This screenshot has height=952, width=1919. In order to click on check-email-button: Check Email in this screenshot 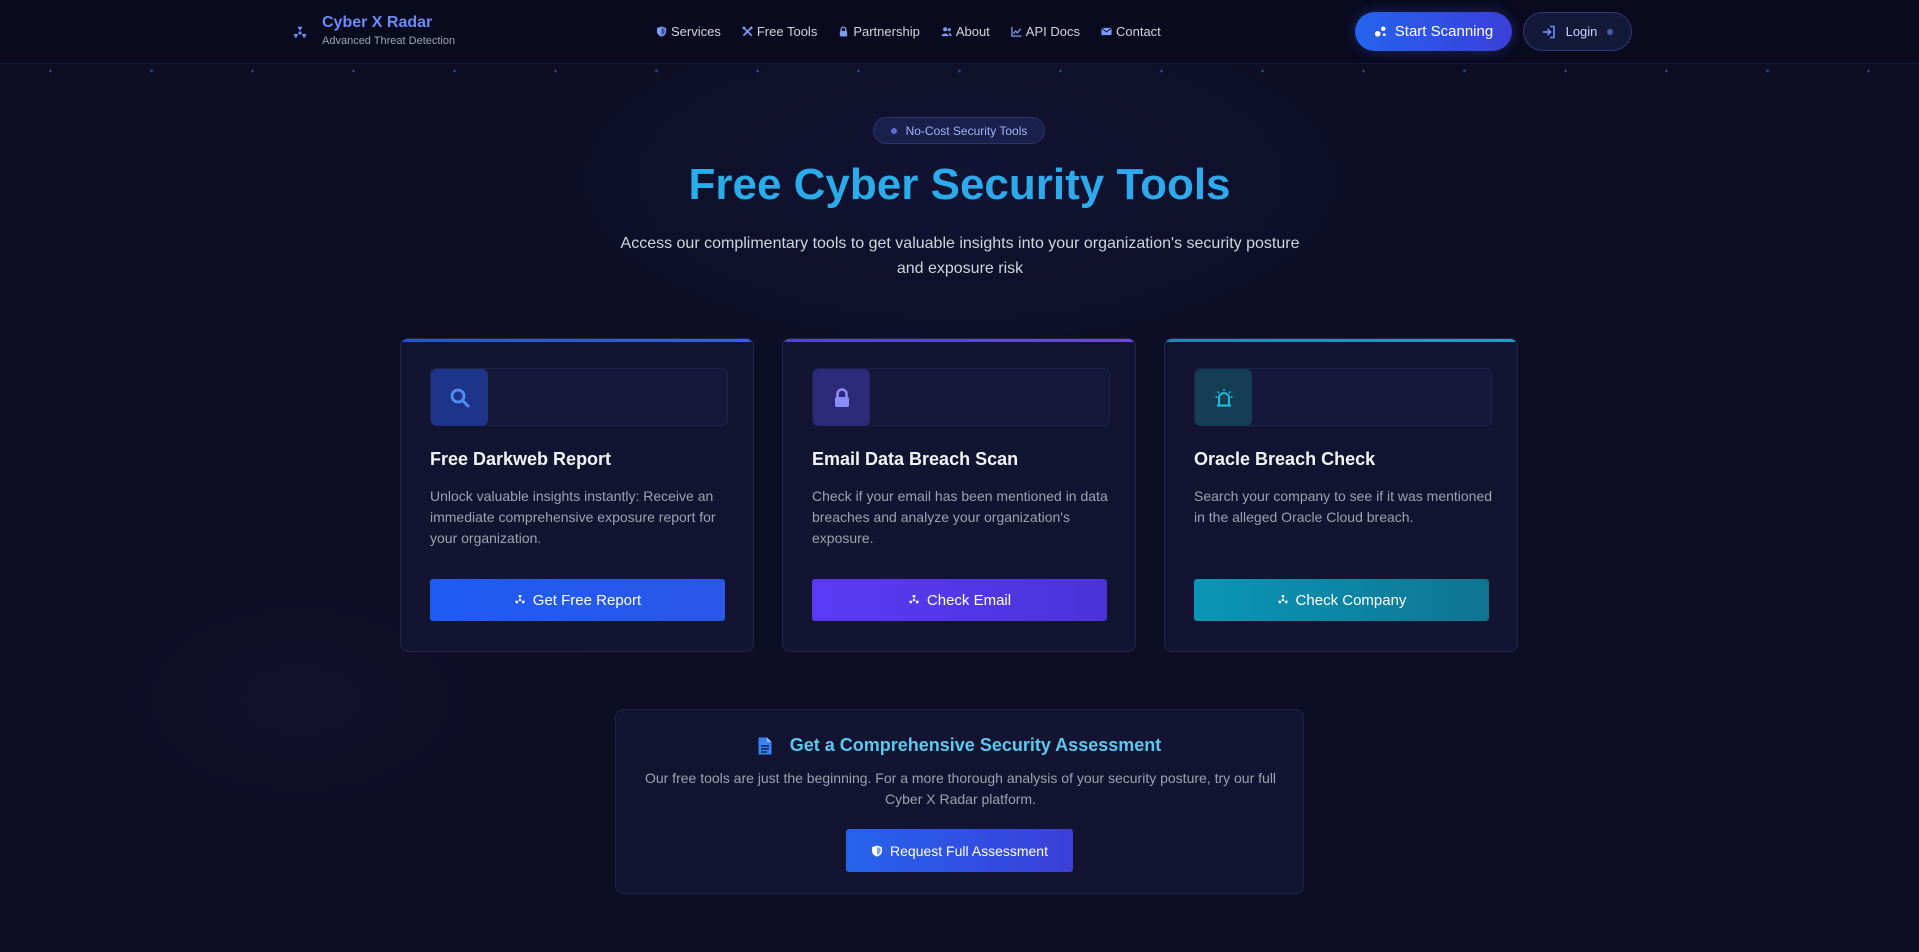, I will do `click(959, 600)`.